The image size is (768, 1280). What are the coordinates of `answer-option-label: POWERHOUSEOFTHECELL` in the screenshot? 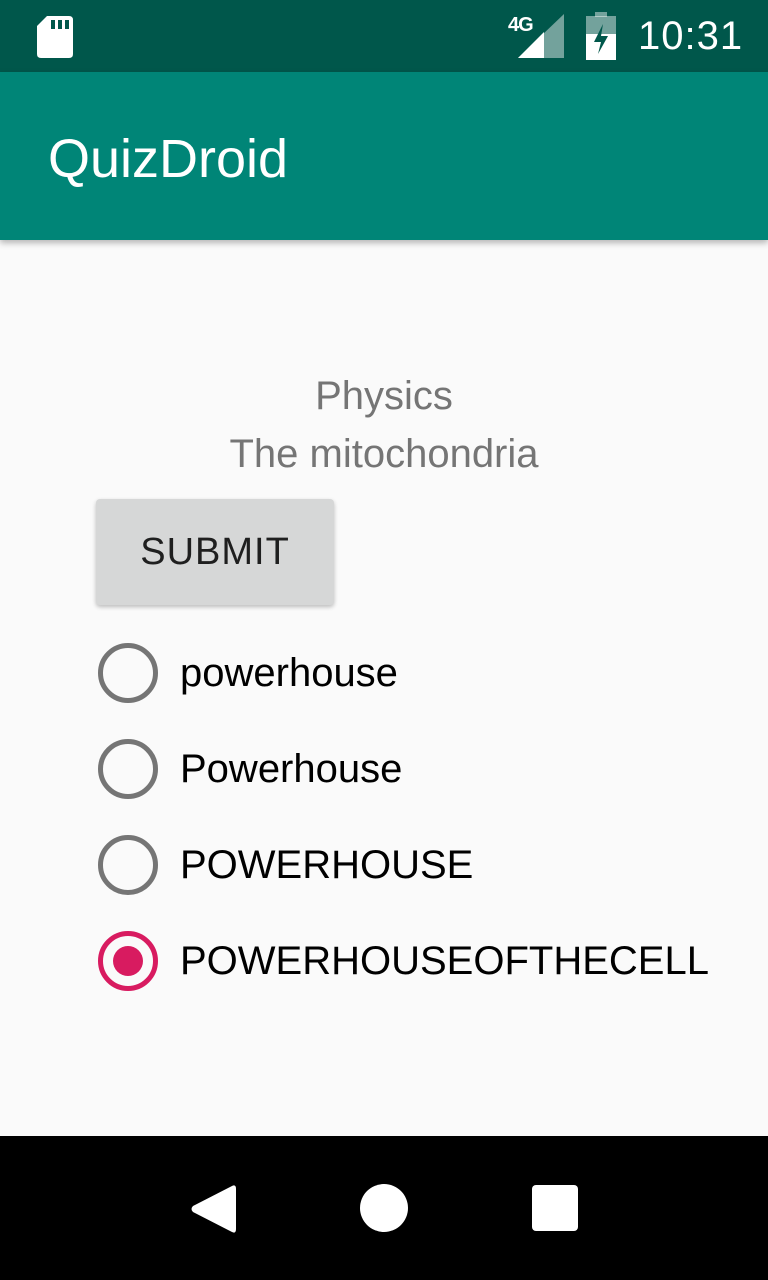 It's located at (444, 960).